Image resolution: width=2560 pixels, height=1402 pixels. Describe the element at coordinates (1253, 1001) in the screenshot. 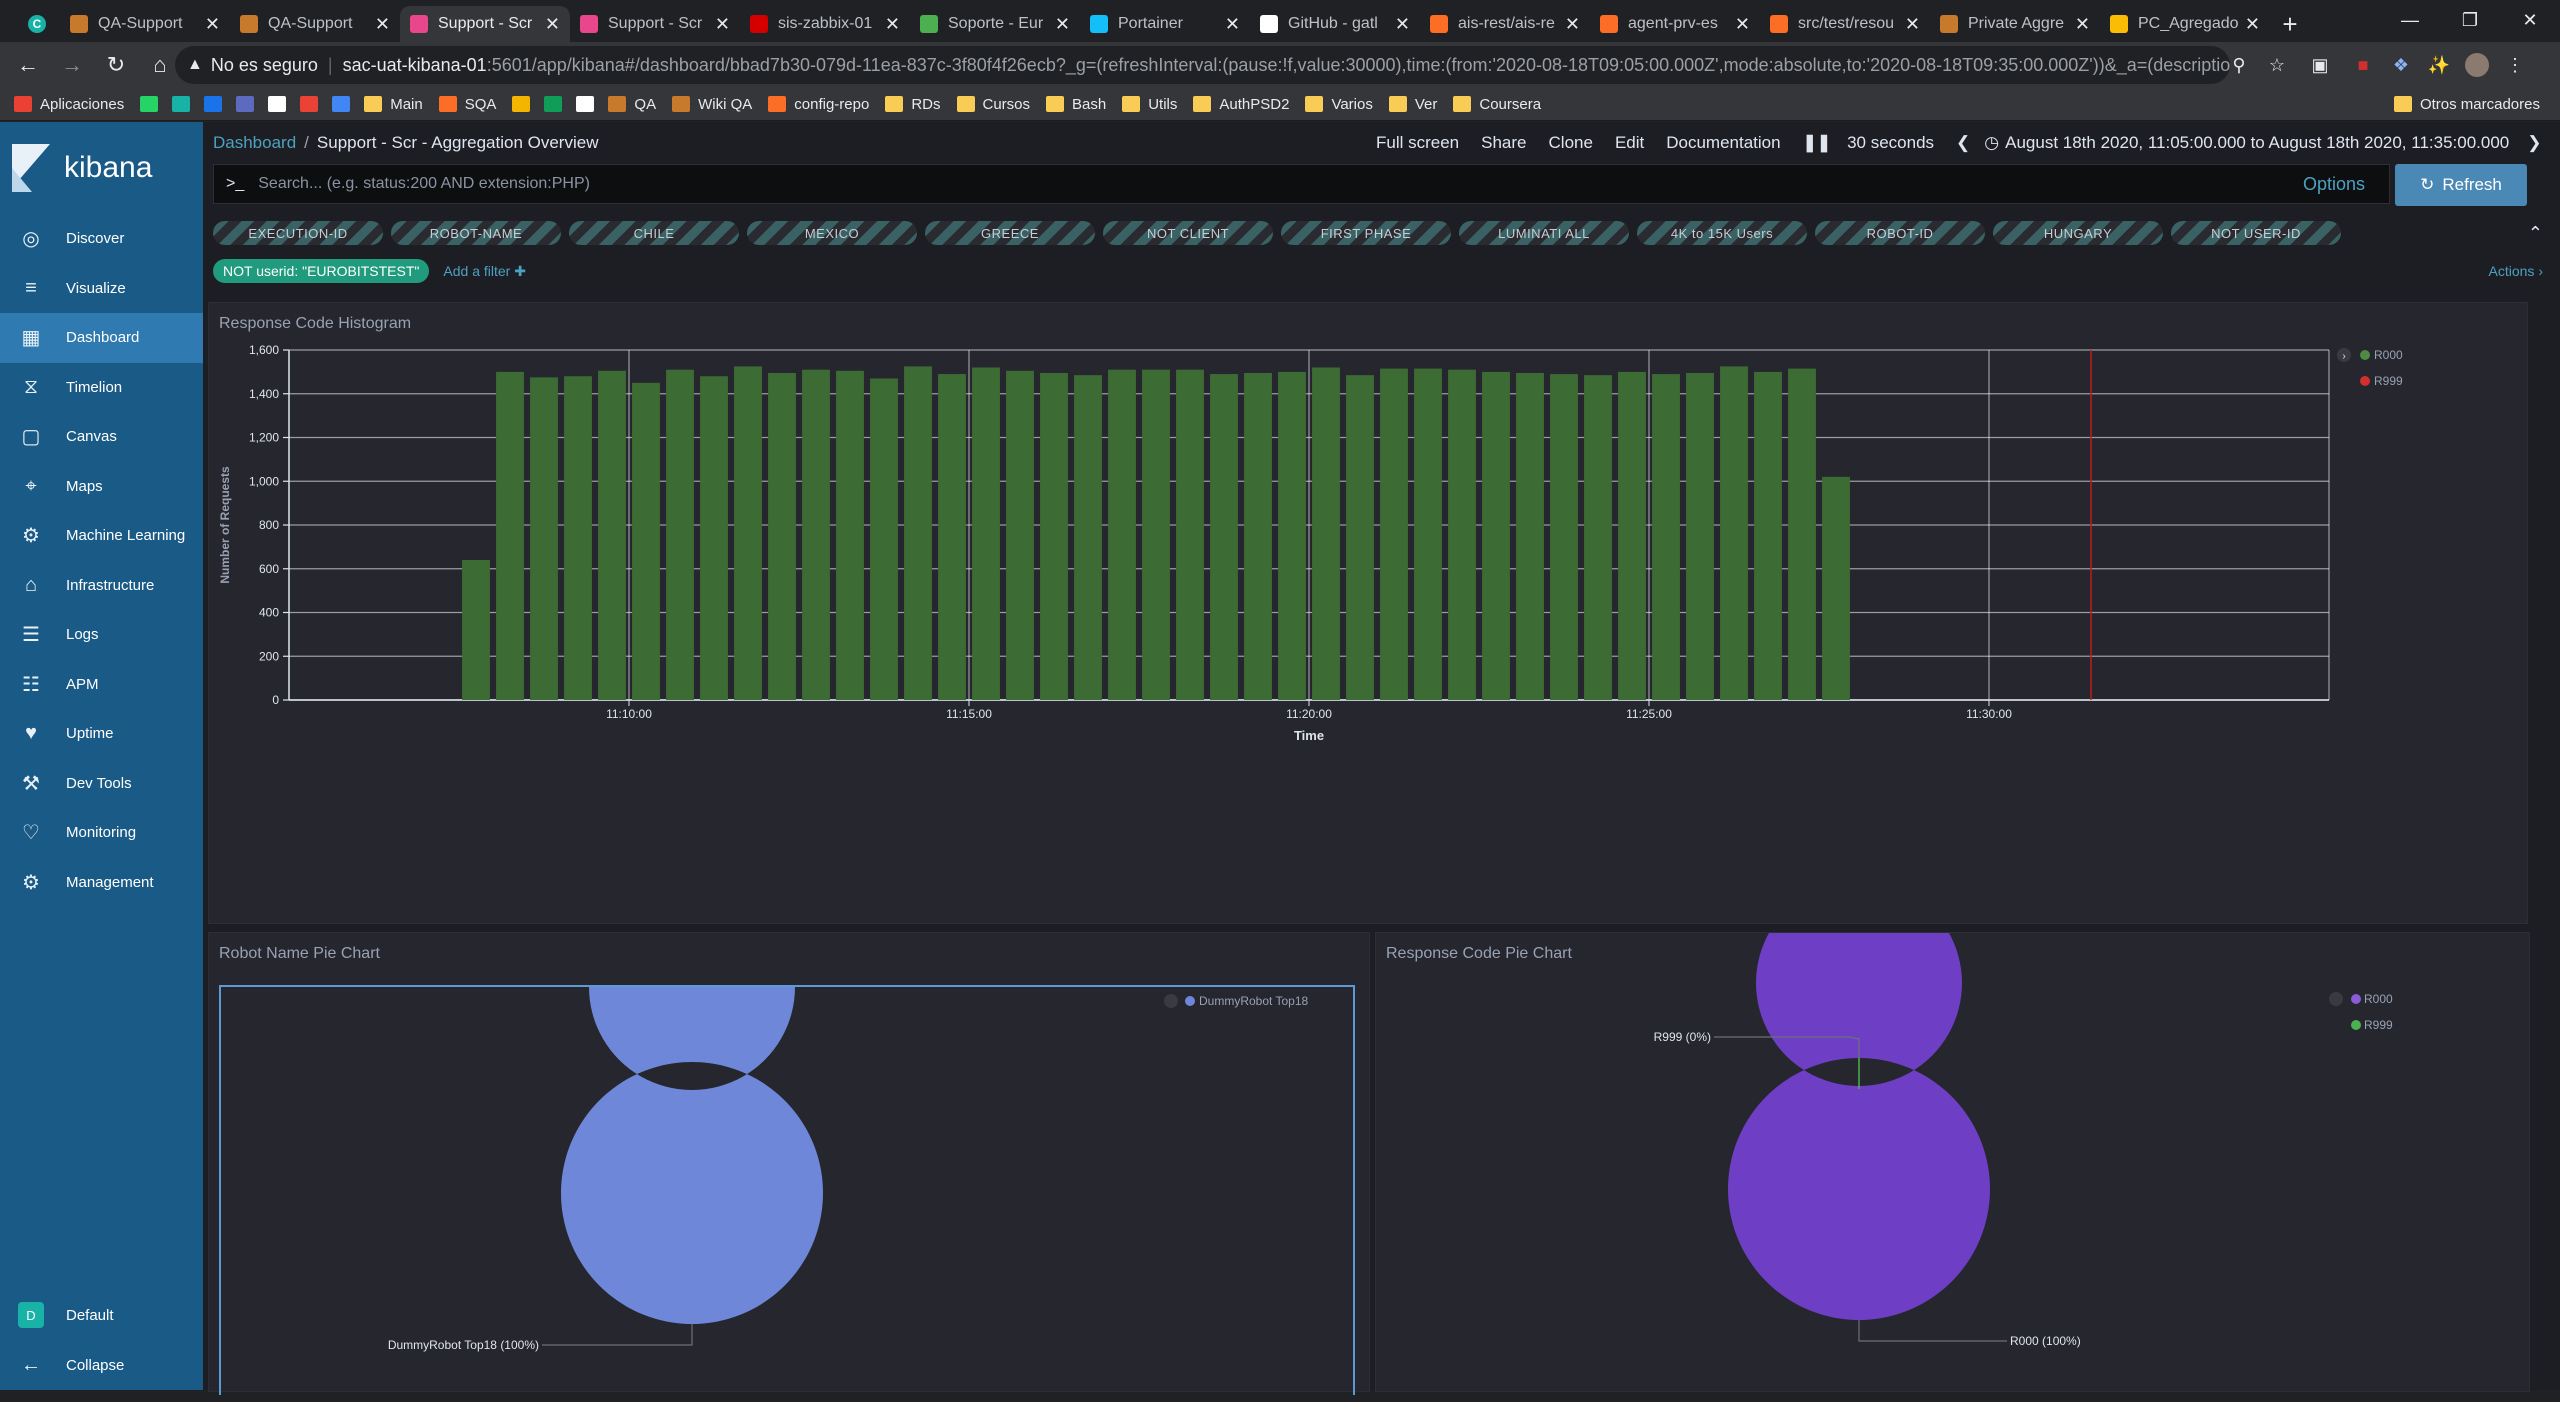

I see `legend-entry: DummyRobot Top18` at that location.